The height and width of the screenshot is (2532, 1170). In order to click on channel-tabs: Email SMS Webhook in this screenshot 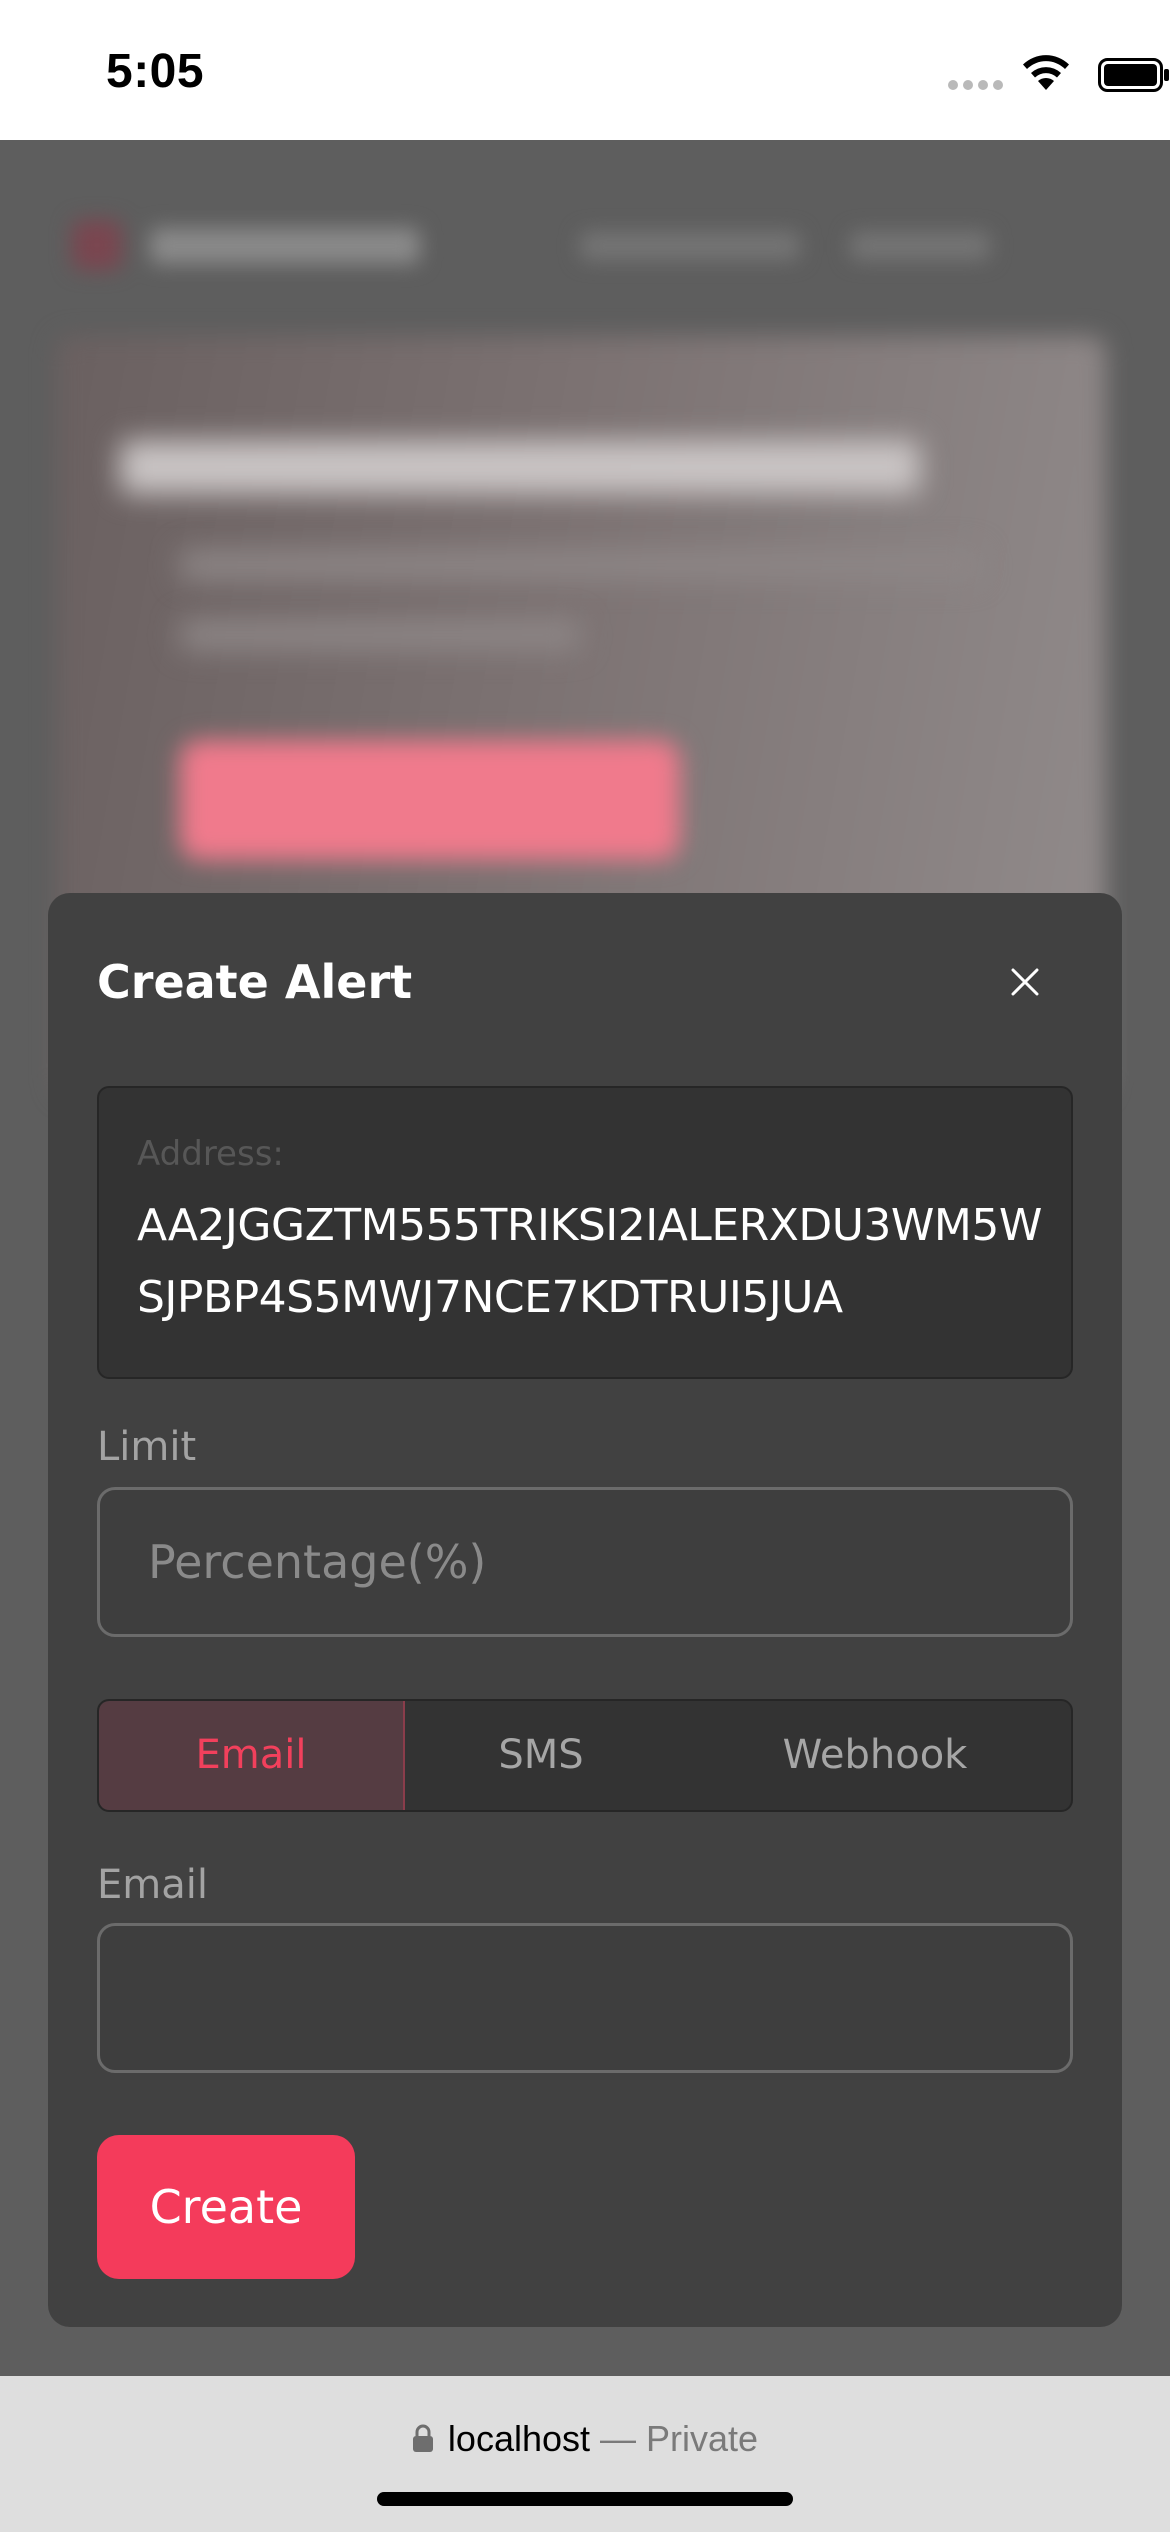, I will do `click(585, 1755)`.